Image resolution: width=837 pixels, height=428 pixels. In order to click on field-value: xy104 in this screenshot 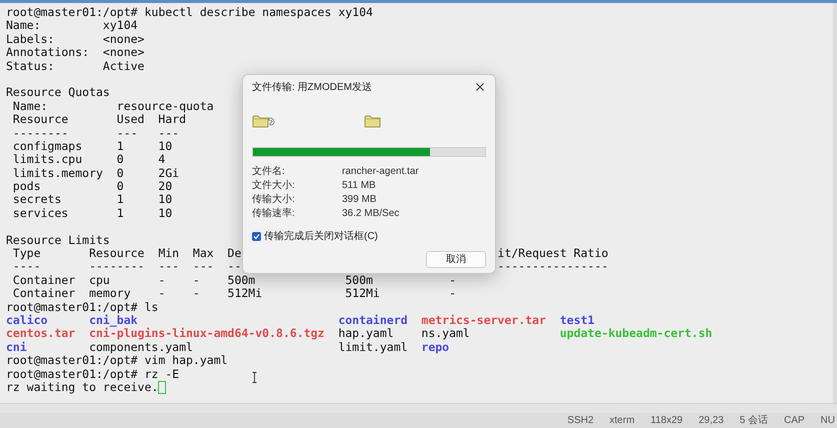, I will do `click(120, 26)`.